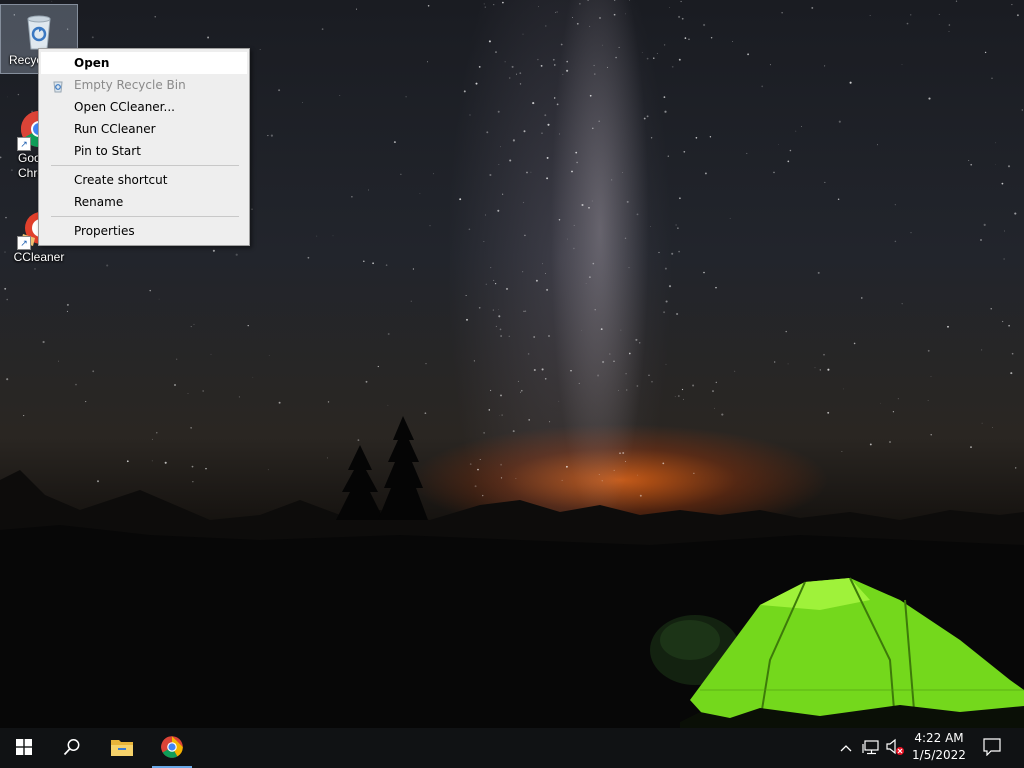 The image size is (1024, 768). I want to click on action-center-button, so click(992, 748).